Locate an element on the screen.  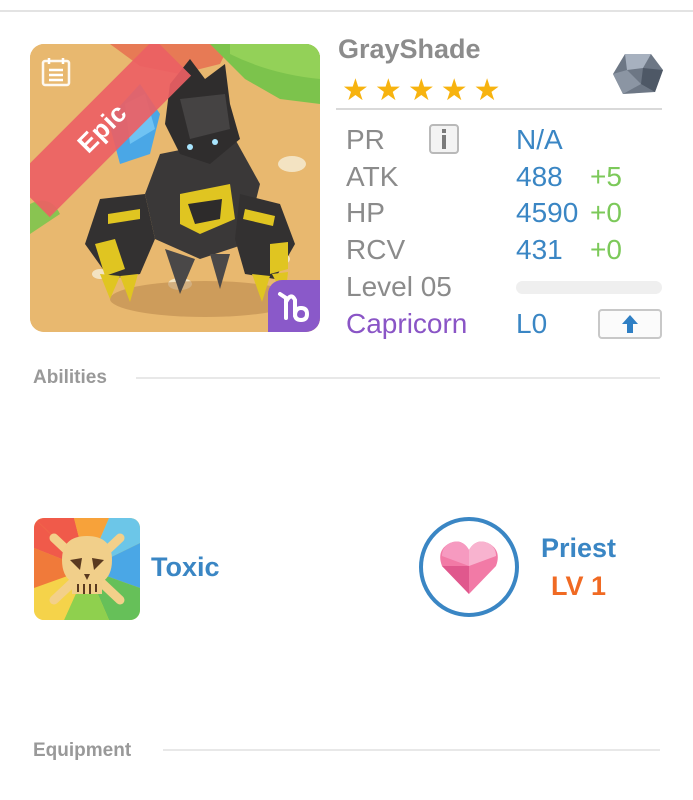
zodiac-sign-level: L0 is located at coordinates (532, 323).